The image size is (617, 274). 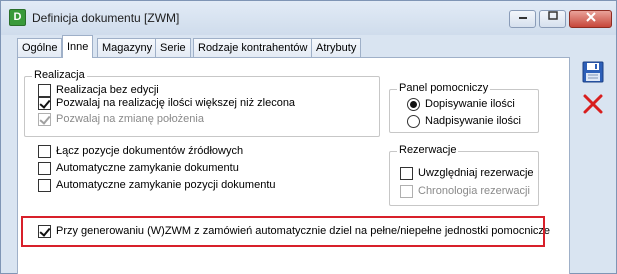 I want to click on option-label: Łącz pozycje dokumentów źródłowych, so click(x=150, y=151).